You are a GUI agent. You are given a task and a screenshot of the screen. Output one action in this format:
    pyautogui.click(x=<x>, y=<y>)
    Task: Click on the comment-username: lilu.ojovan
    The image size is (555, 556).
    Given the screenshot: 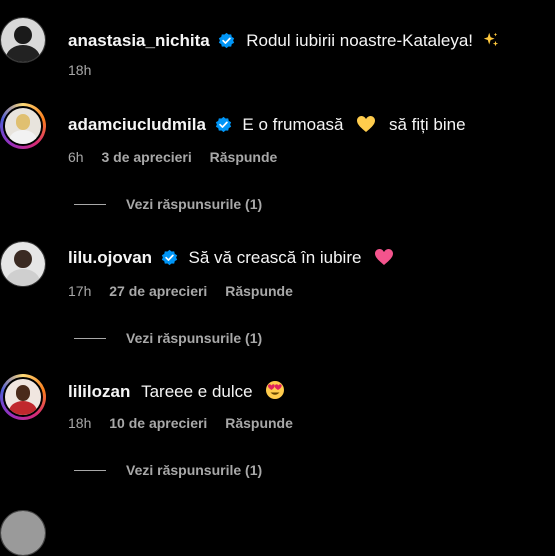 What is the action you would take?
    pyautogui.click(x=110, y=257)
    